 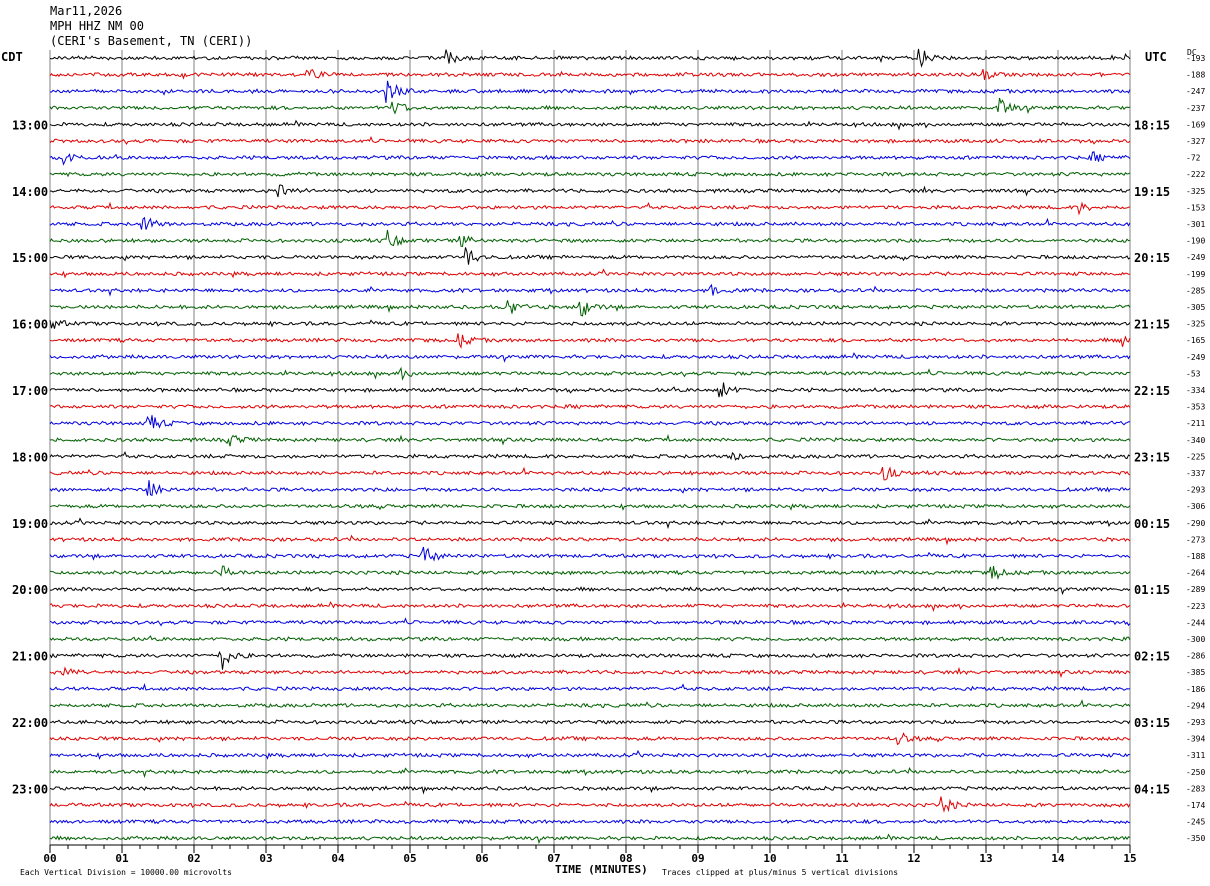 What do you see at coordinates (985, 858) in the screenshot?
I see `x-tick-label: 13` at bounding box center [985, 858].